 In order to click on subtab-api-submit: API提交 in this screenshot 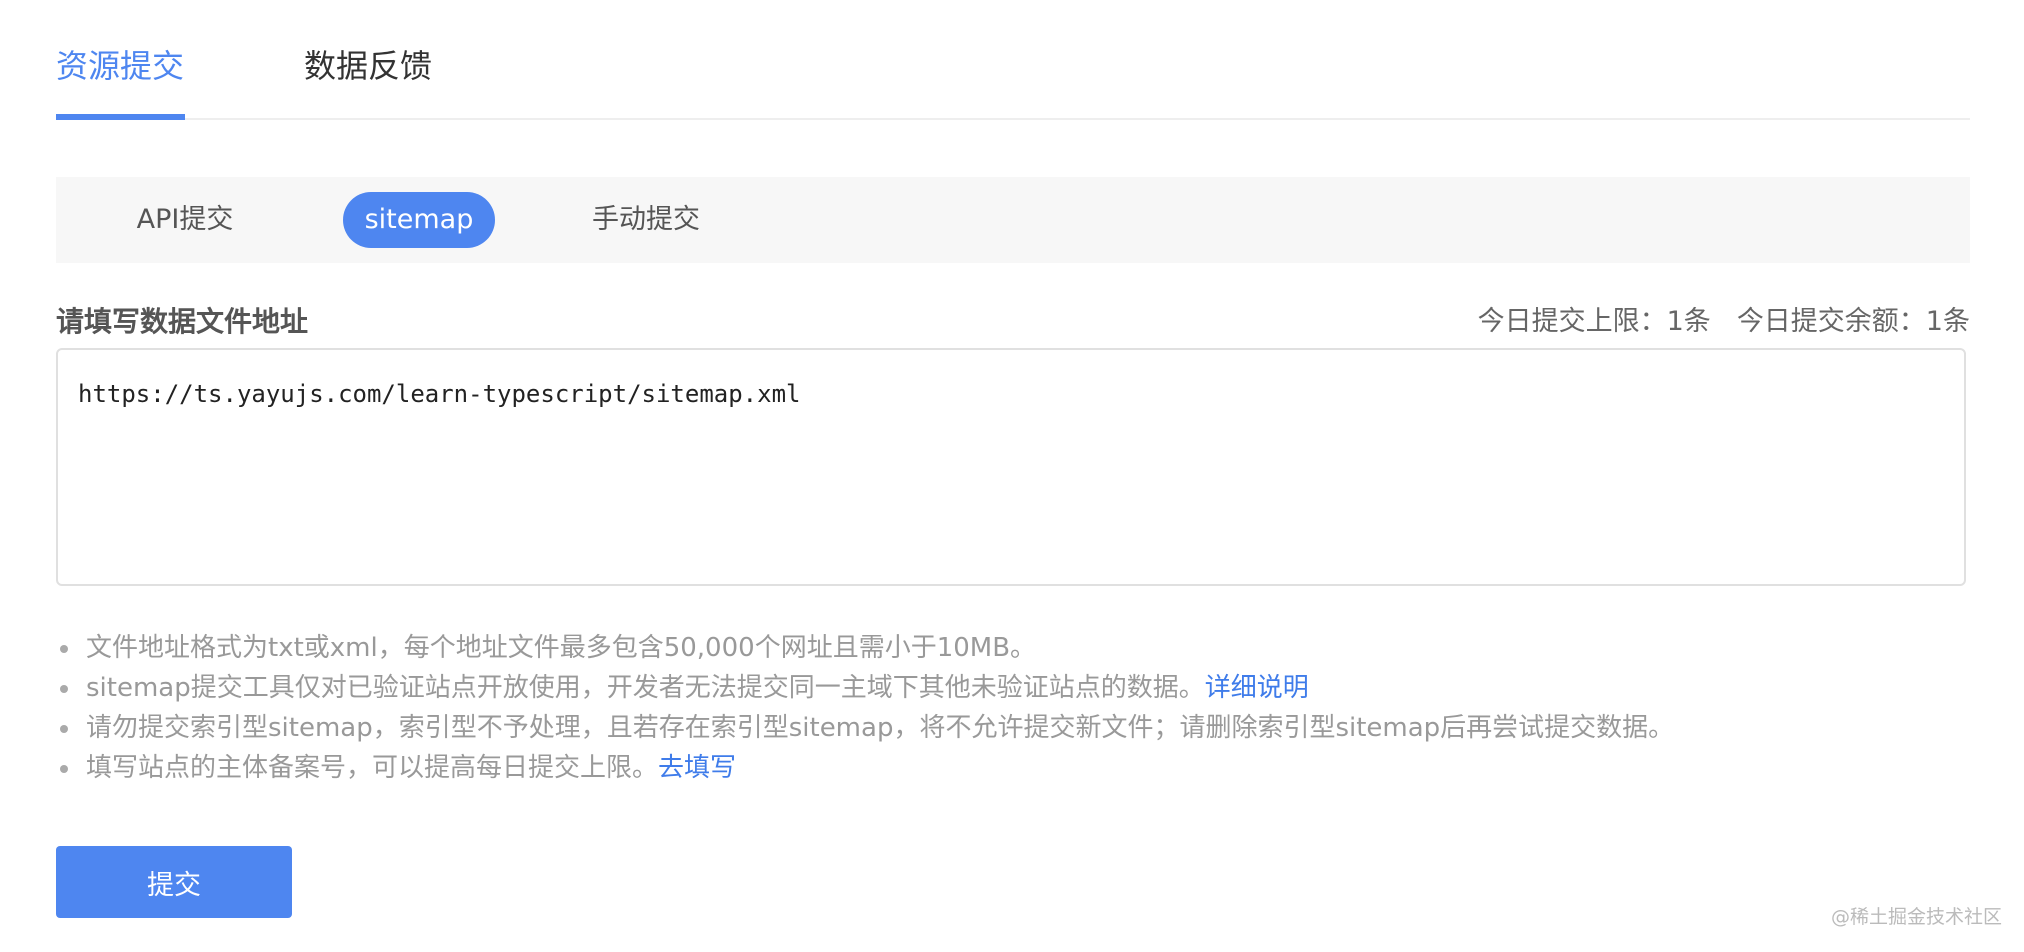, I will do `click(185, 220)`.